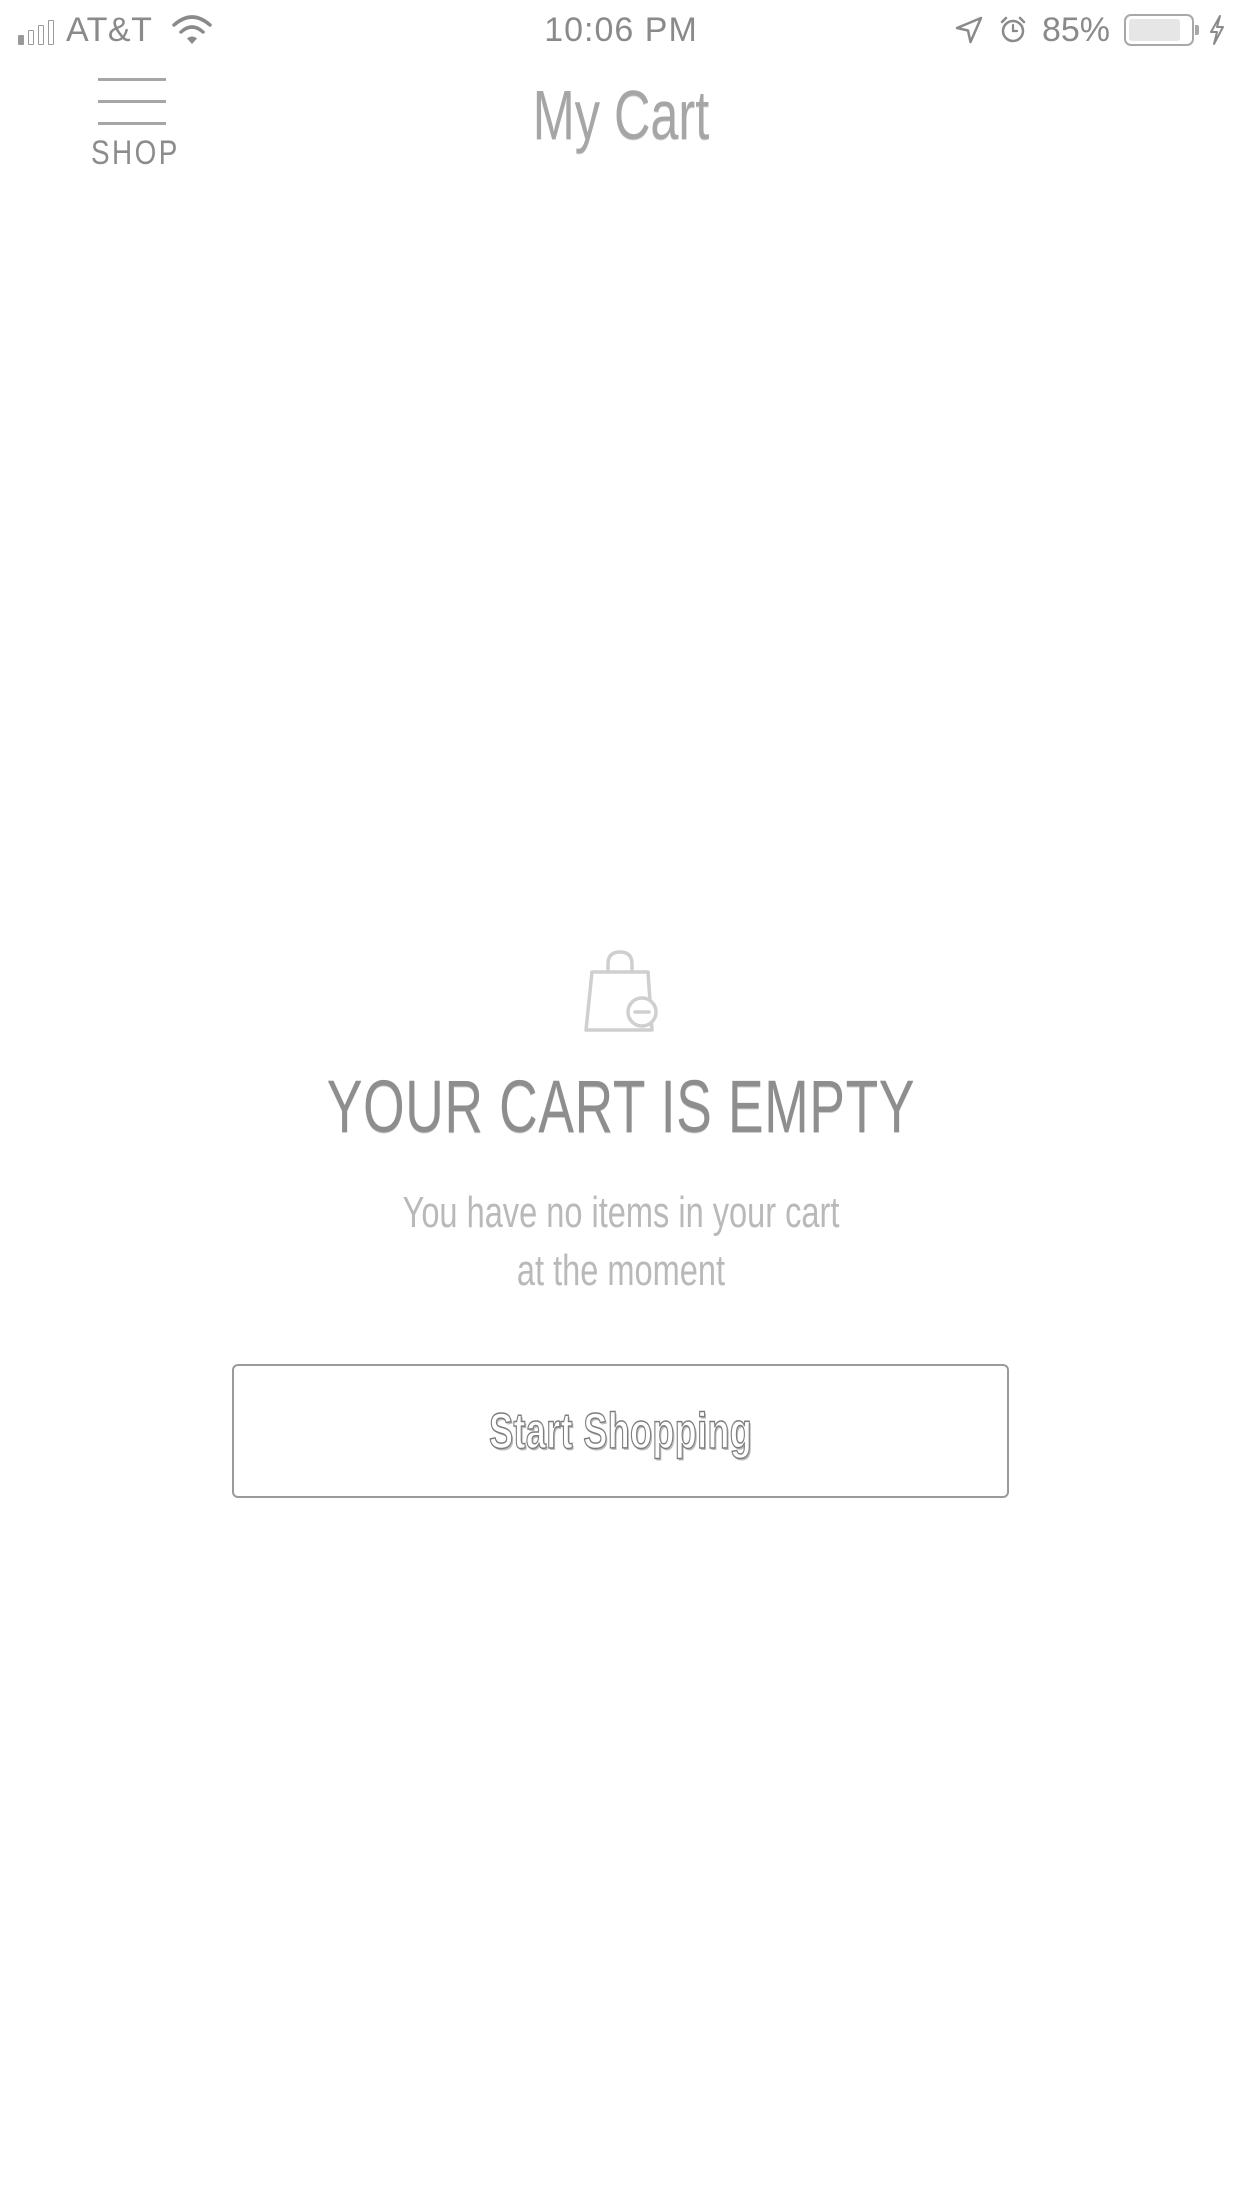 This screenshot has width=1242, height=2208. I want to click on empty-cart-title: YOUR CART IS EMPTY, so click(621, 1106).